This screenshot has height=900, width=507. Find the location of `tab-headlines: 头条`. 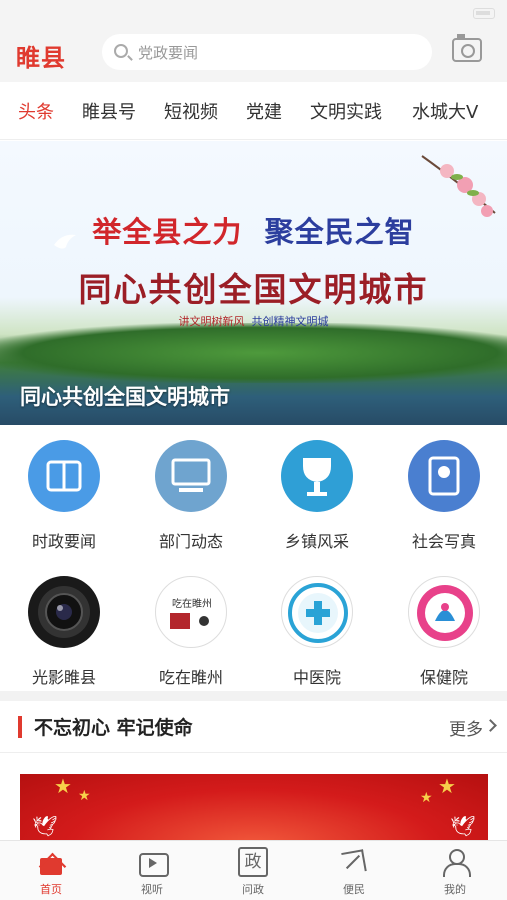

tab-headlines: 头条 is located at coordinates (36, 111).